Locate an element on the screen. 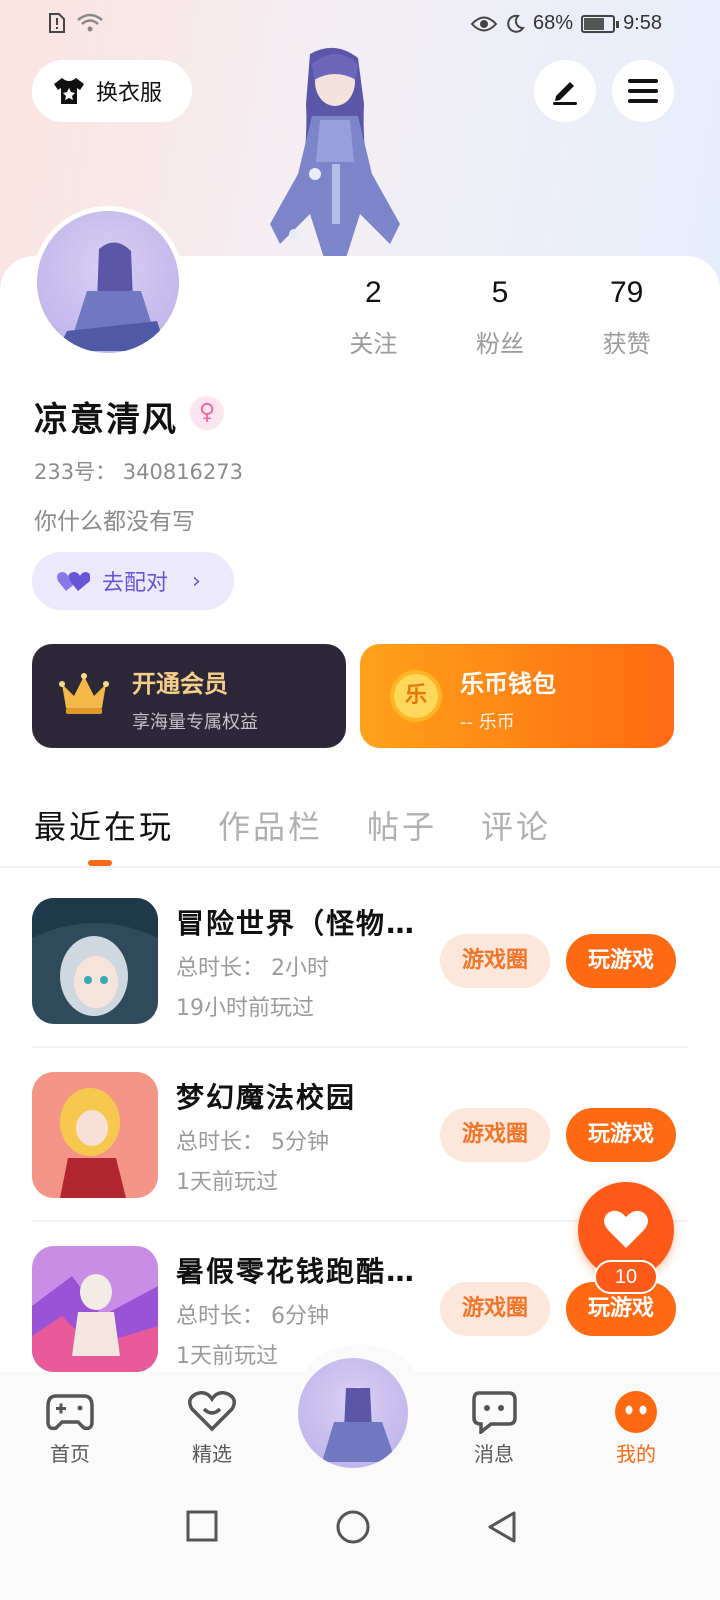  nav-label: 精选 is located at coordinates (212, 1454).